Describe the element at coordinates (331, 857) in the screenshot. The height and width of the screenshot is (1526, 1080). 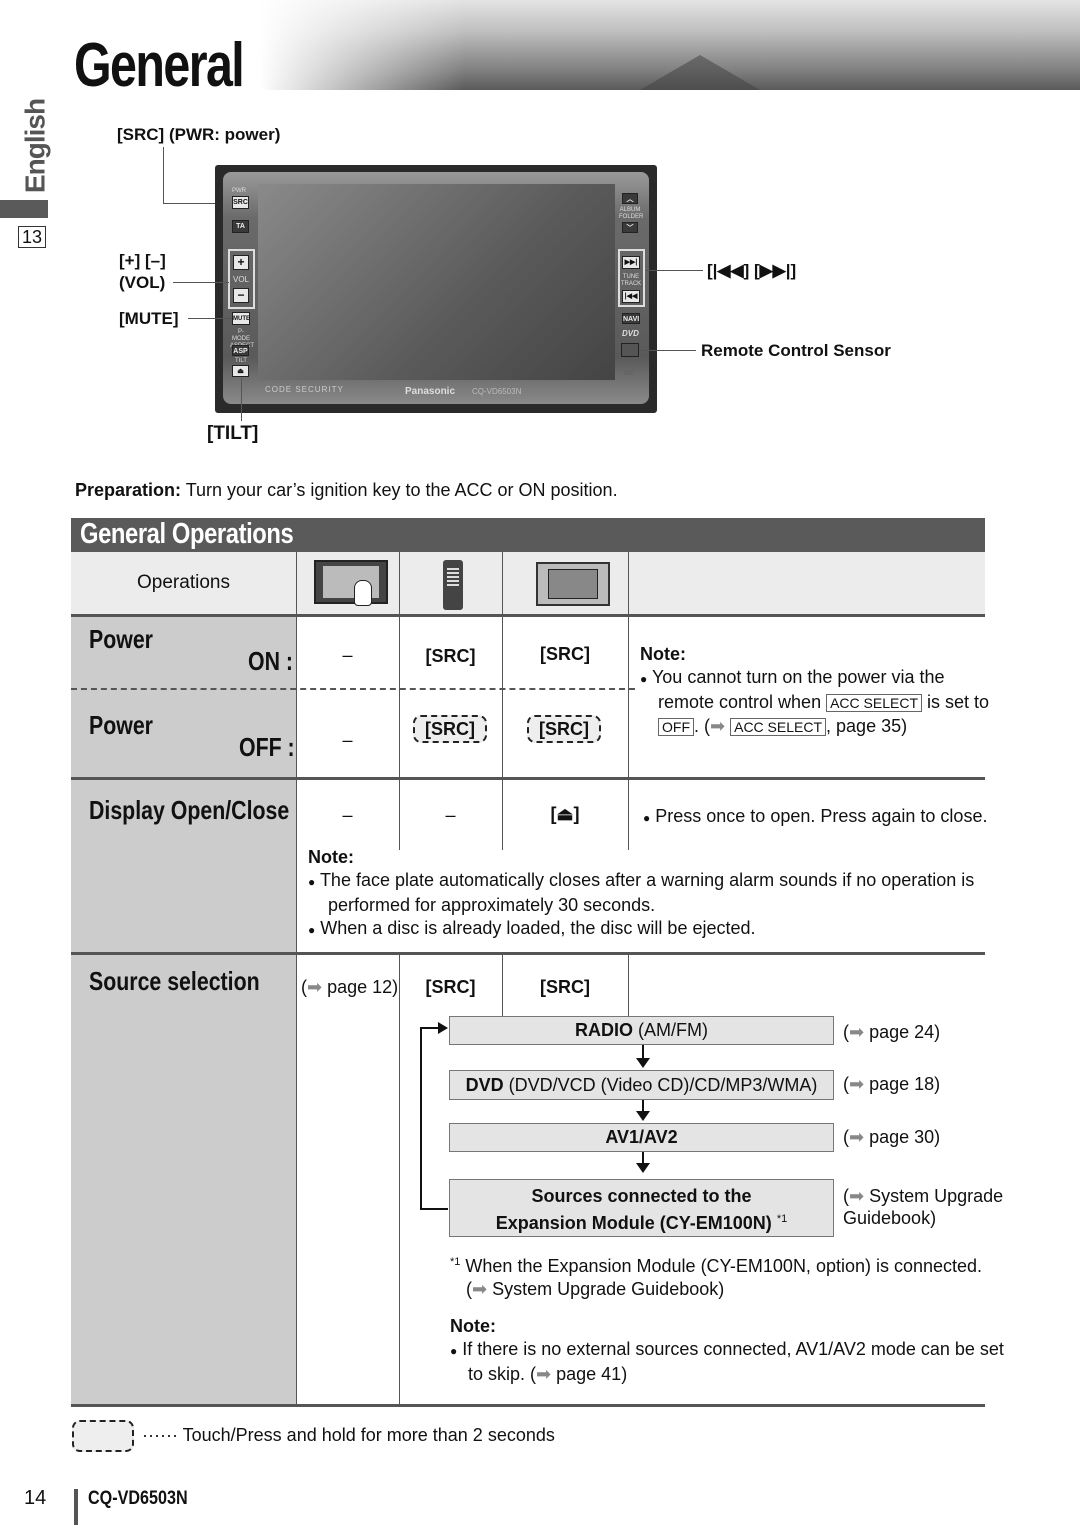
I see `display-note-title: Note:` at that location.